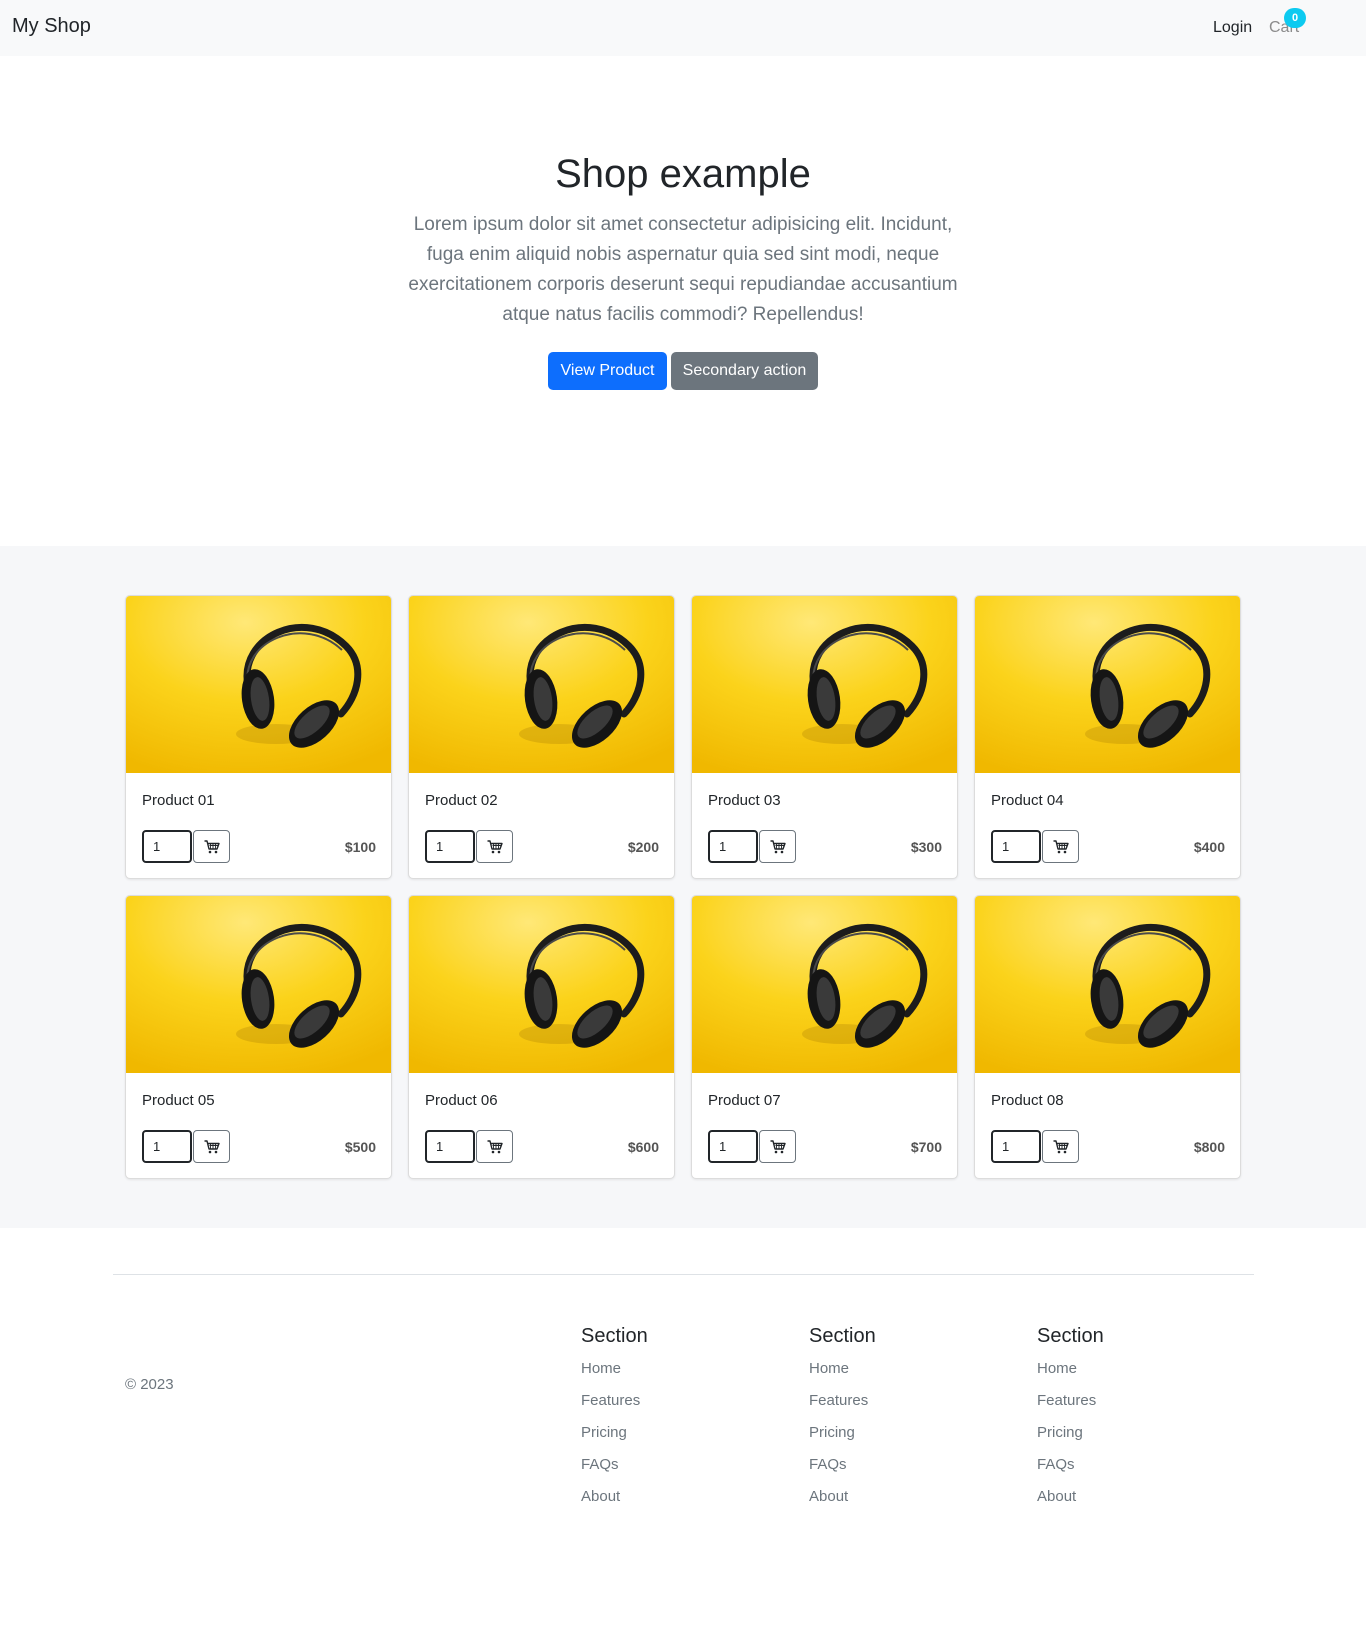 The height and width of the screenshot is (1628, 1366). I want to click on footer-section-1: Section Home Features Pricing FAQs About, so click(614, 1421).